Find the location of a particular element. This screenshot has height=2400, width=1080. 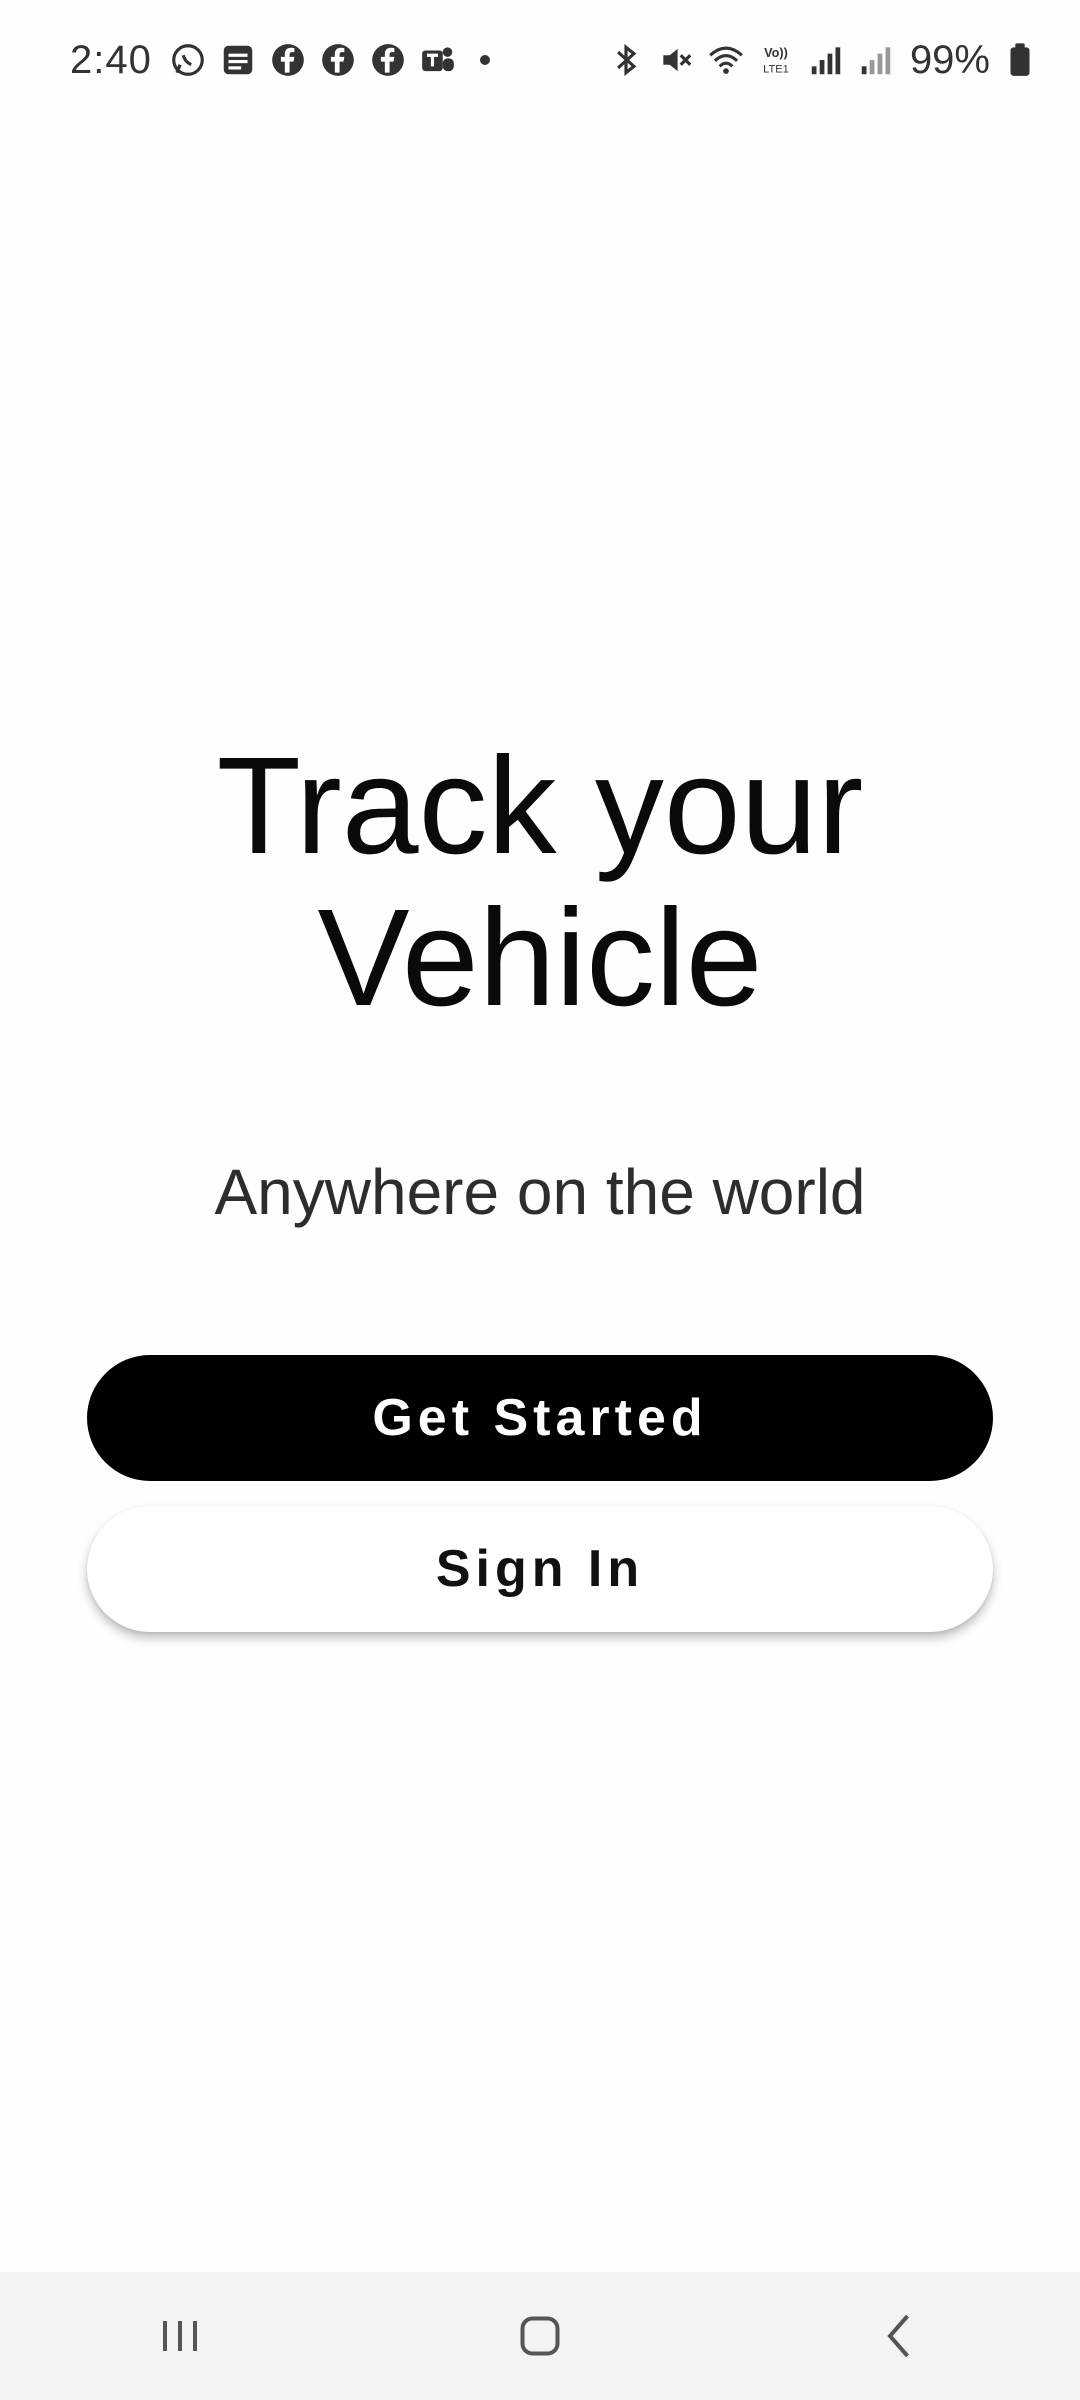

status-right: Vo)) LTE1 99% is located at coordinates (823, 60).